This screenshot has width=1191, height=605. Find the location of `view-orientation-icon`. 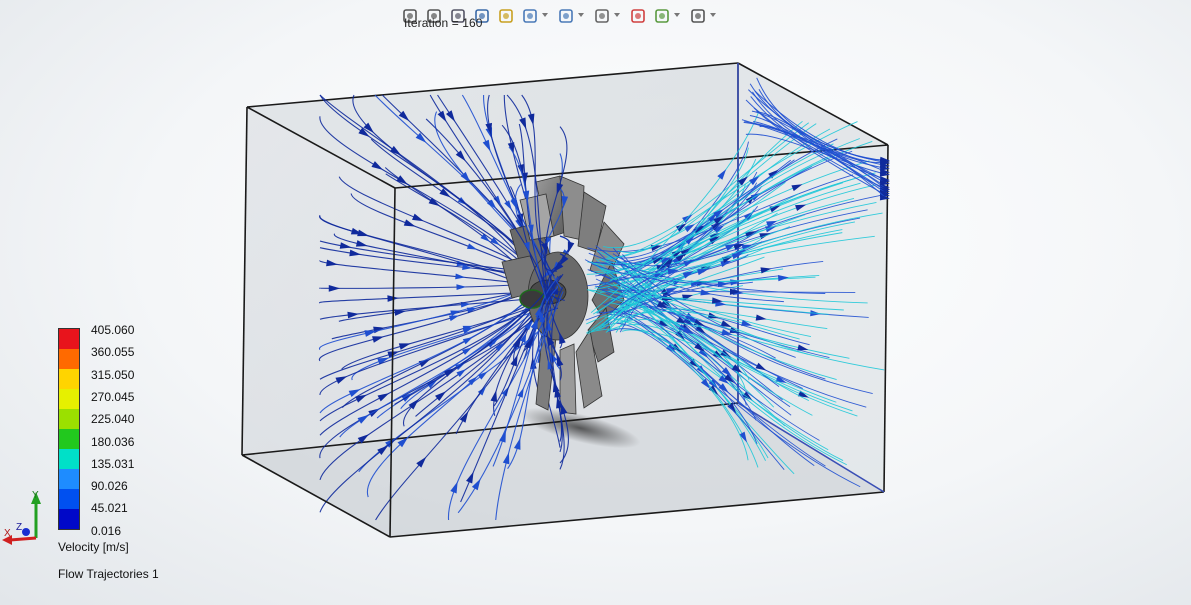

view-orientation-icon is located at coordinates (530, 16).